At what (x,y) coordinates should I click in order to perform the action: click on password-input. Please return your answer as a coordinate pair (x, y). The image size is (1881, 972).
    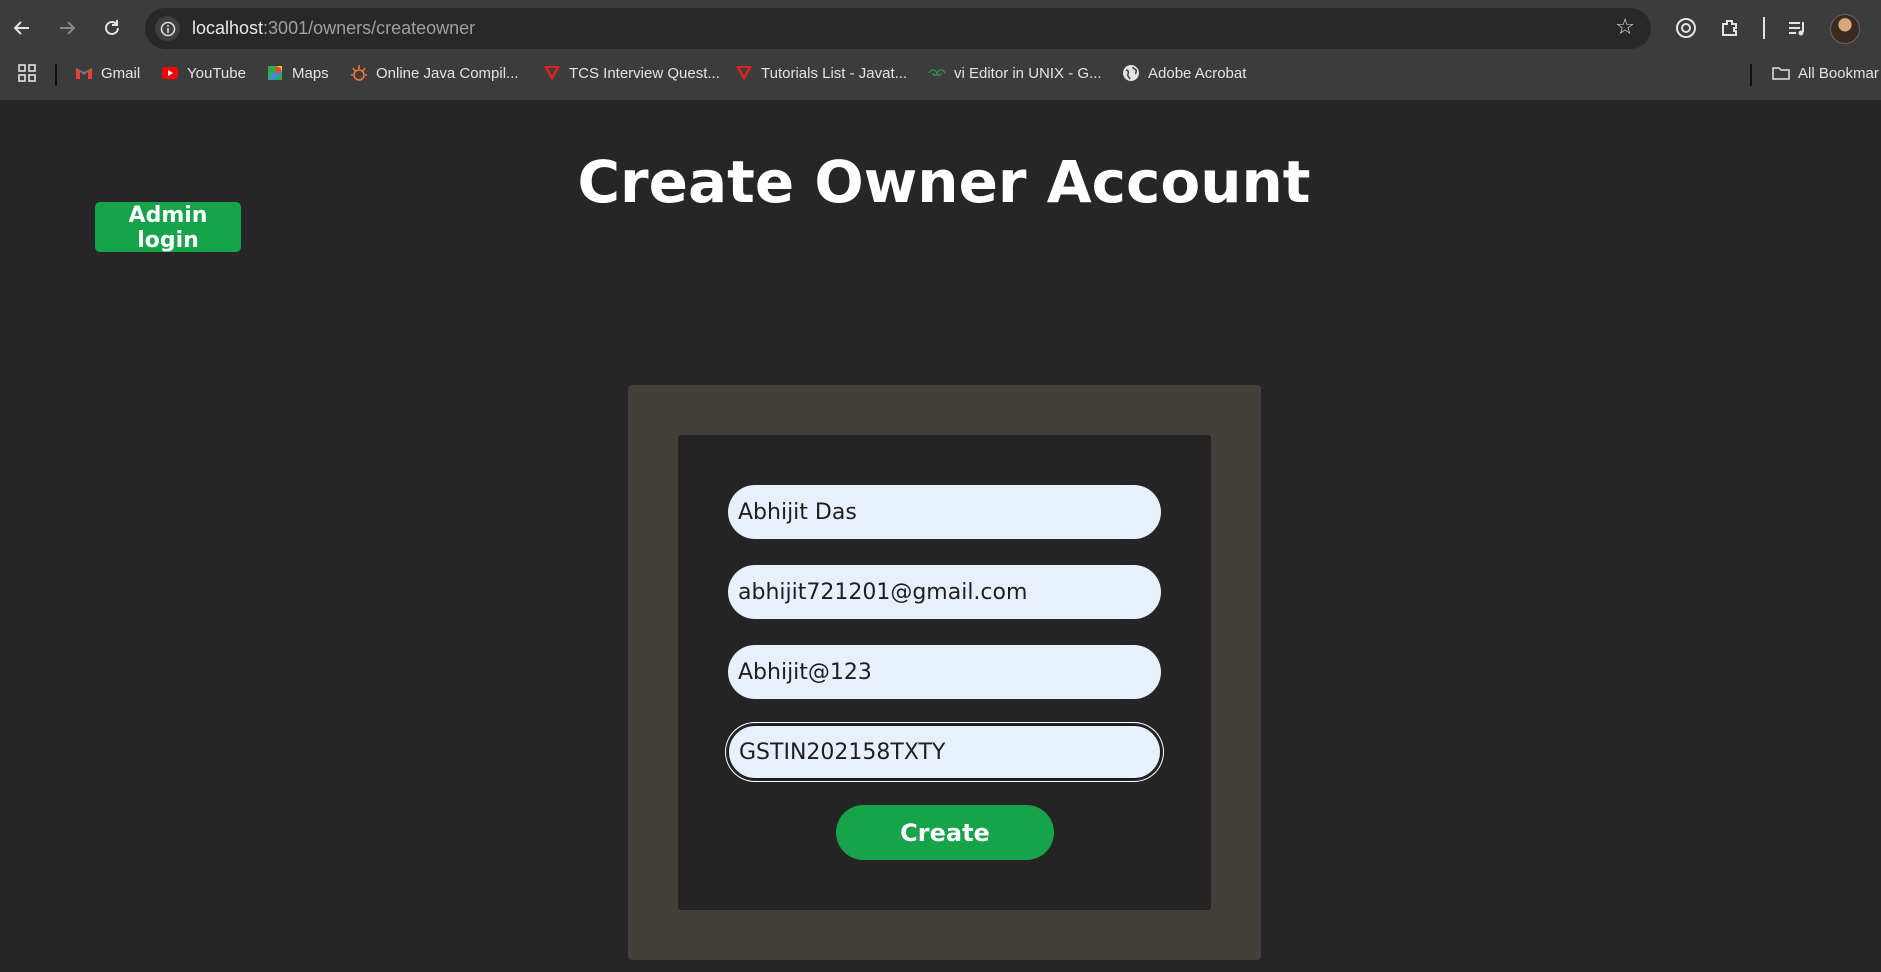
    Looking at the image, I should click on (944, 672).